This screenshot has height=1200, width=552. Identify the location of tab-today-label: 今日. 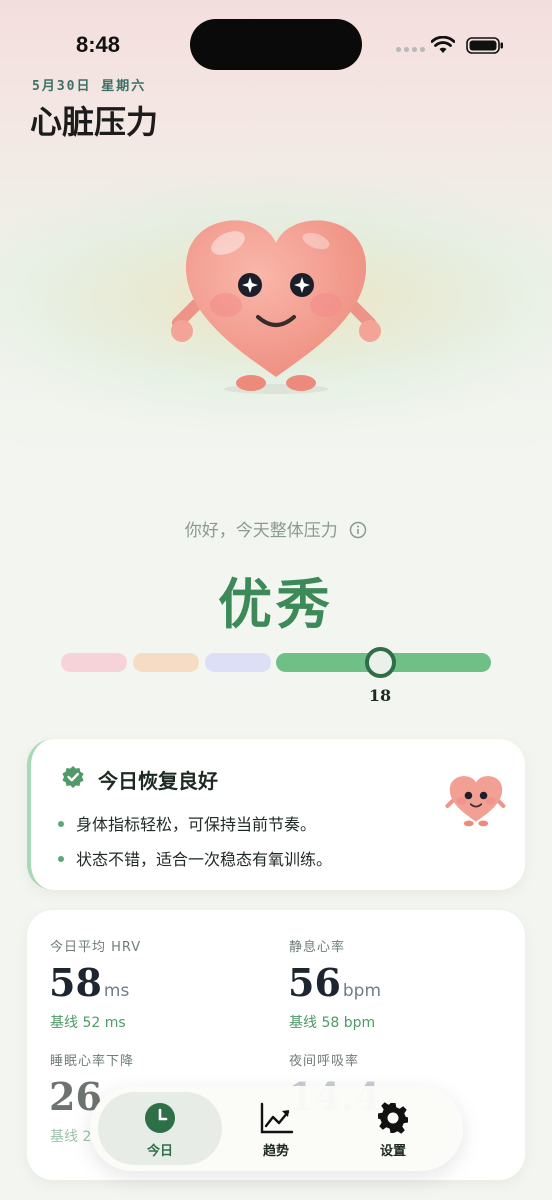
(159, 1151).